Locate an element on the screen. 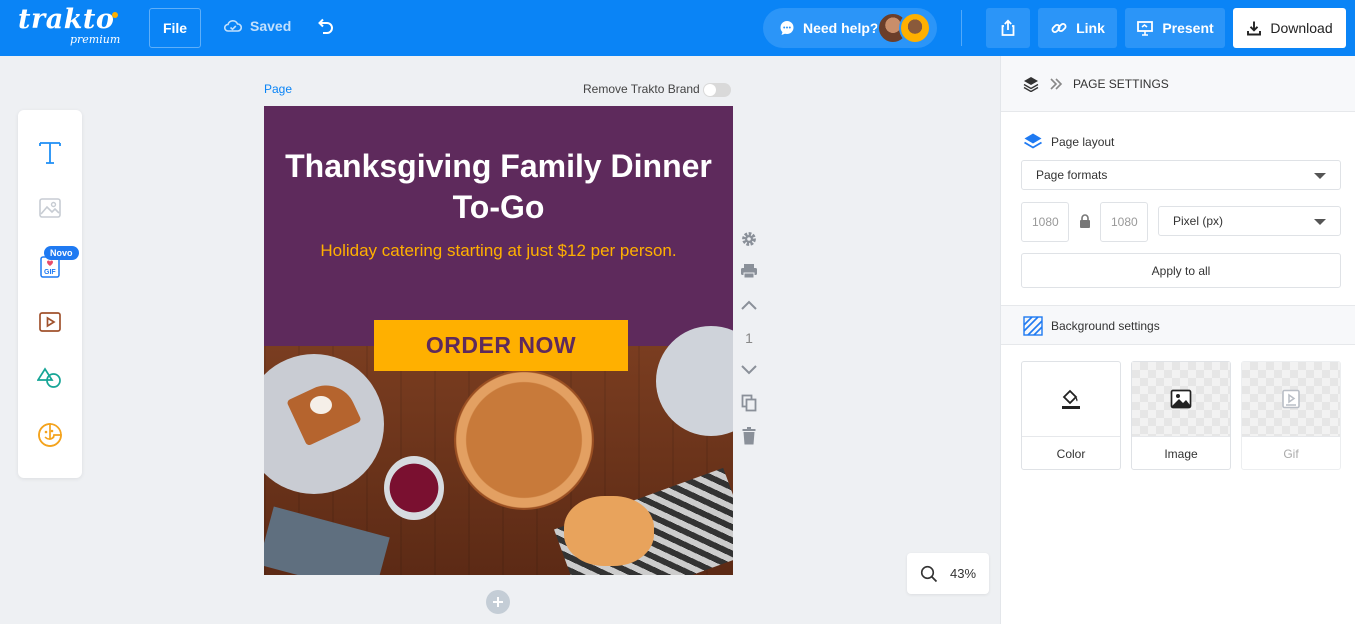  zoom-value: 43% is located at coordinates (963, 573).